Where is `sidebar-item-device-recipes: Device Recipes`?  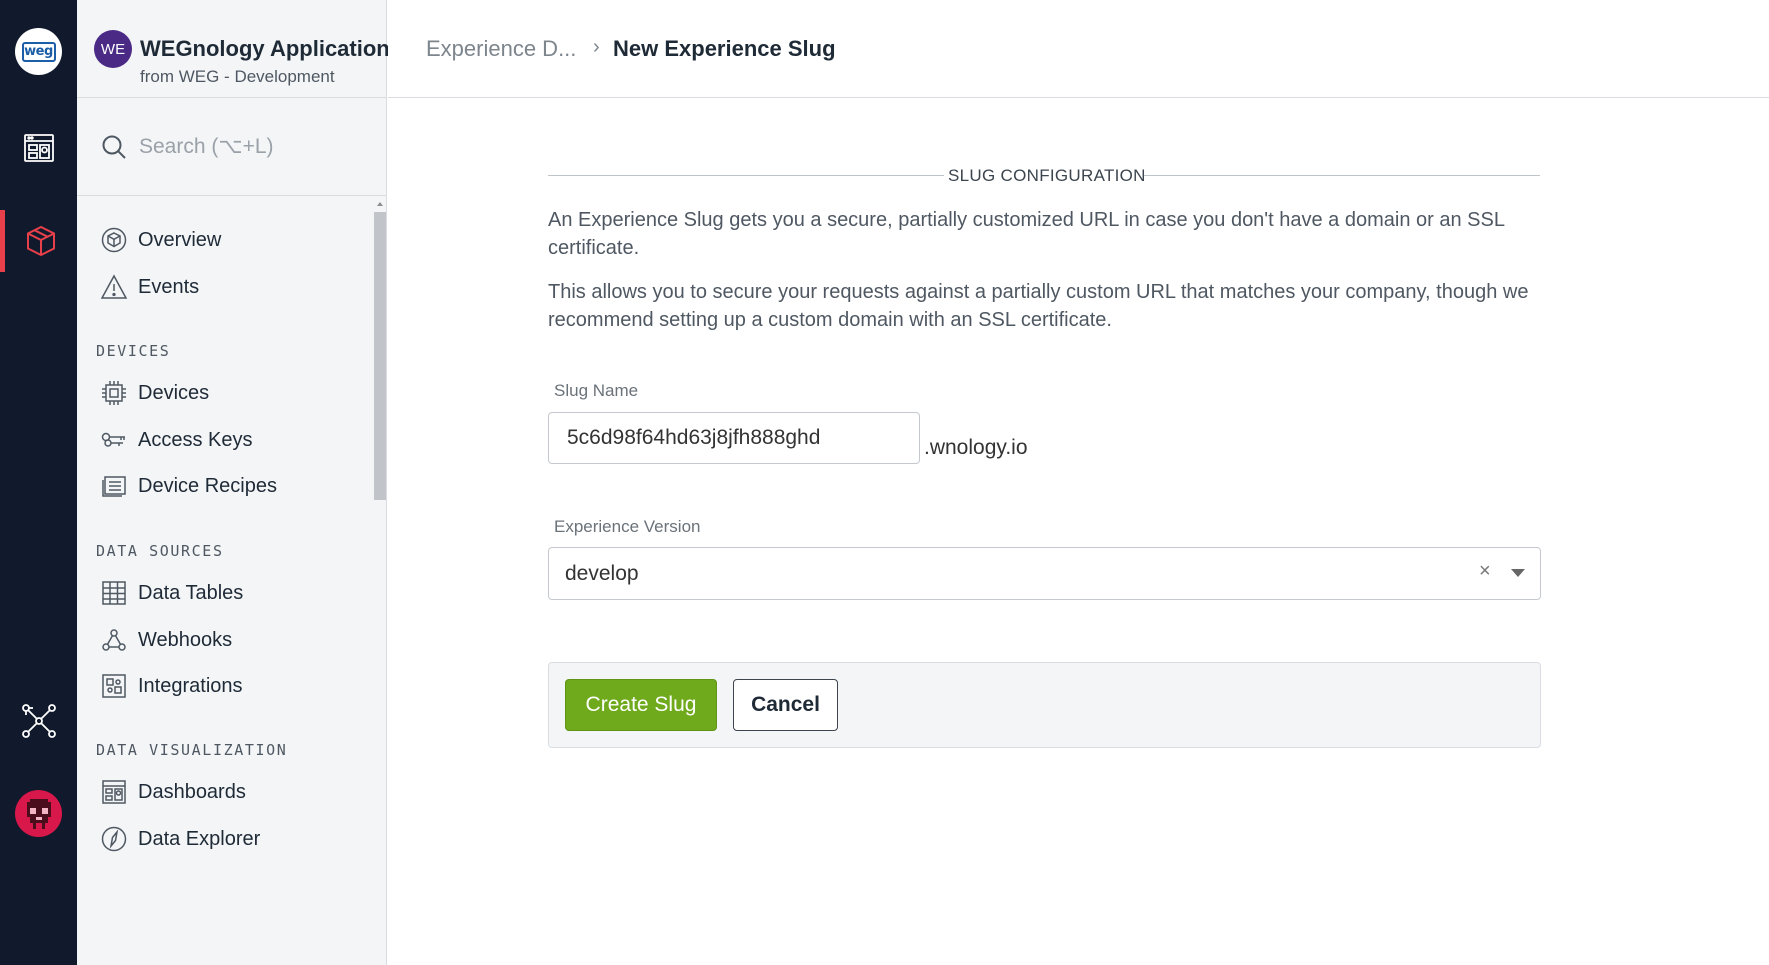
sidebar-item-device-recipes: Device Recipes is located at coordinates (189, 486).